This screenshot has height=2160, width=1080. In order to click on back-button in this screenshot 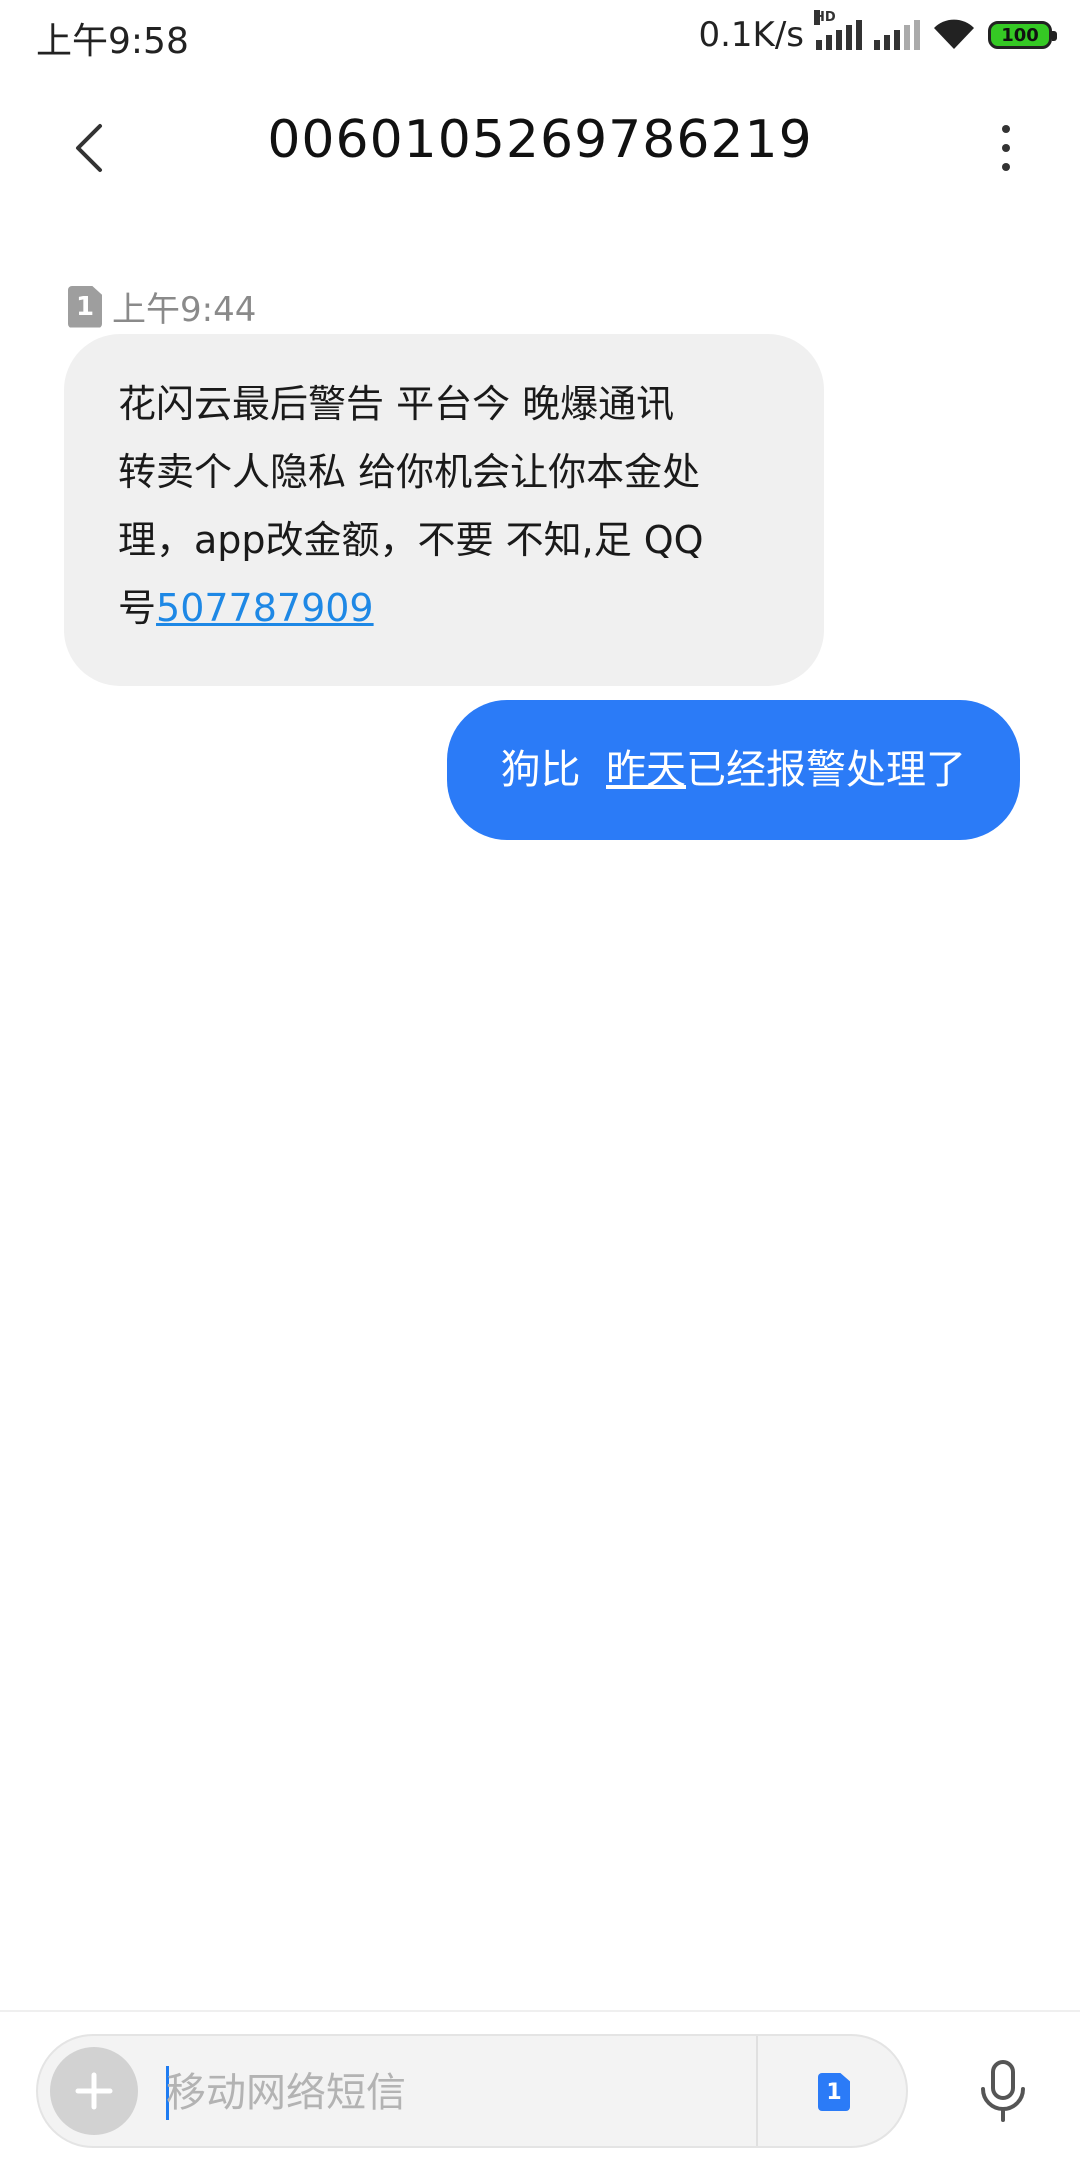, I will do `click(90, 148)`.